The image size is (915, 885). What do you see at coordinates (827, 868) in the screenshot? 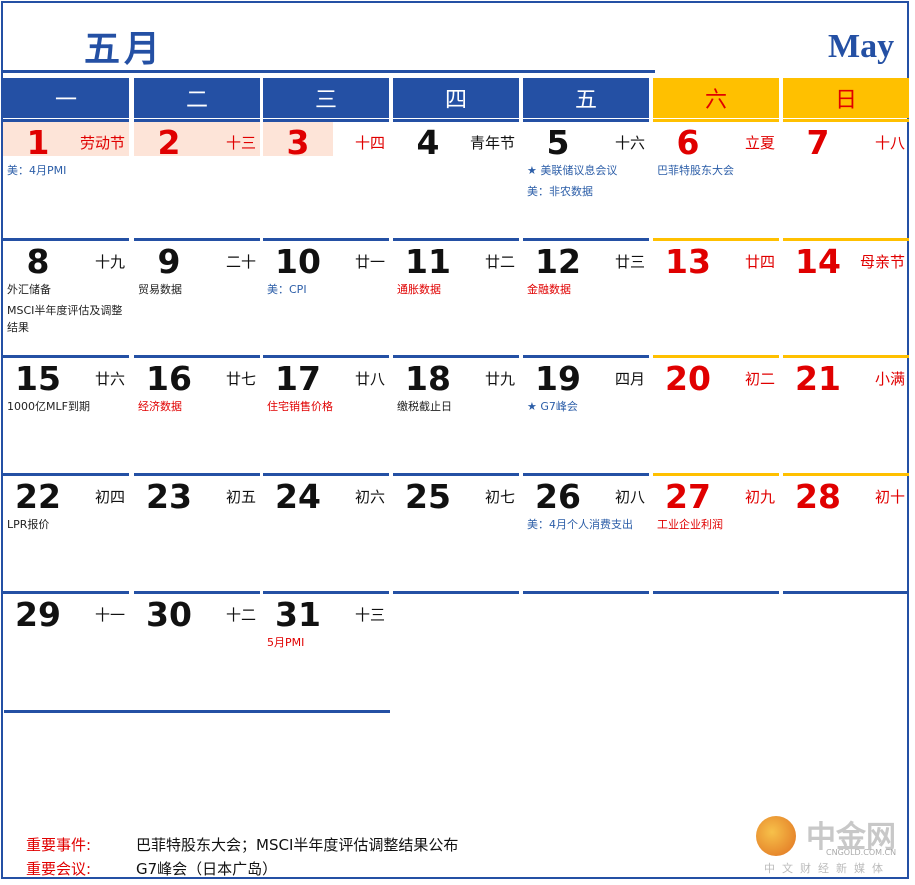
I see `logo-subtitle: 中文财经新媒体` at bounding box center [827, 868].